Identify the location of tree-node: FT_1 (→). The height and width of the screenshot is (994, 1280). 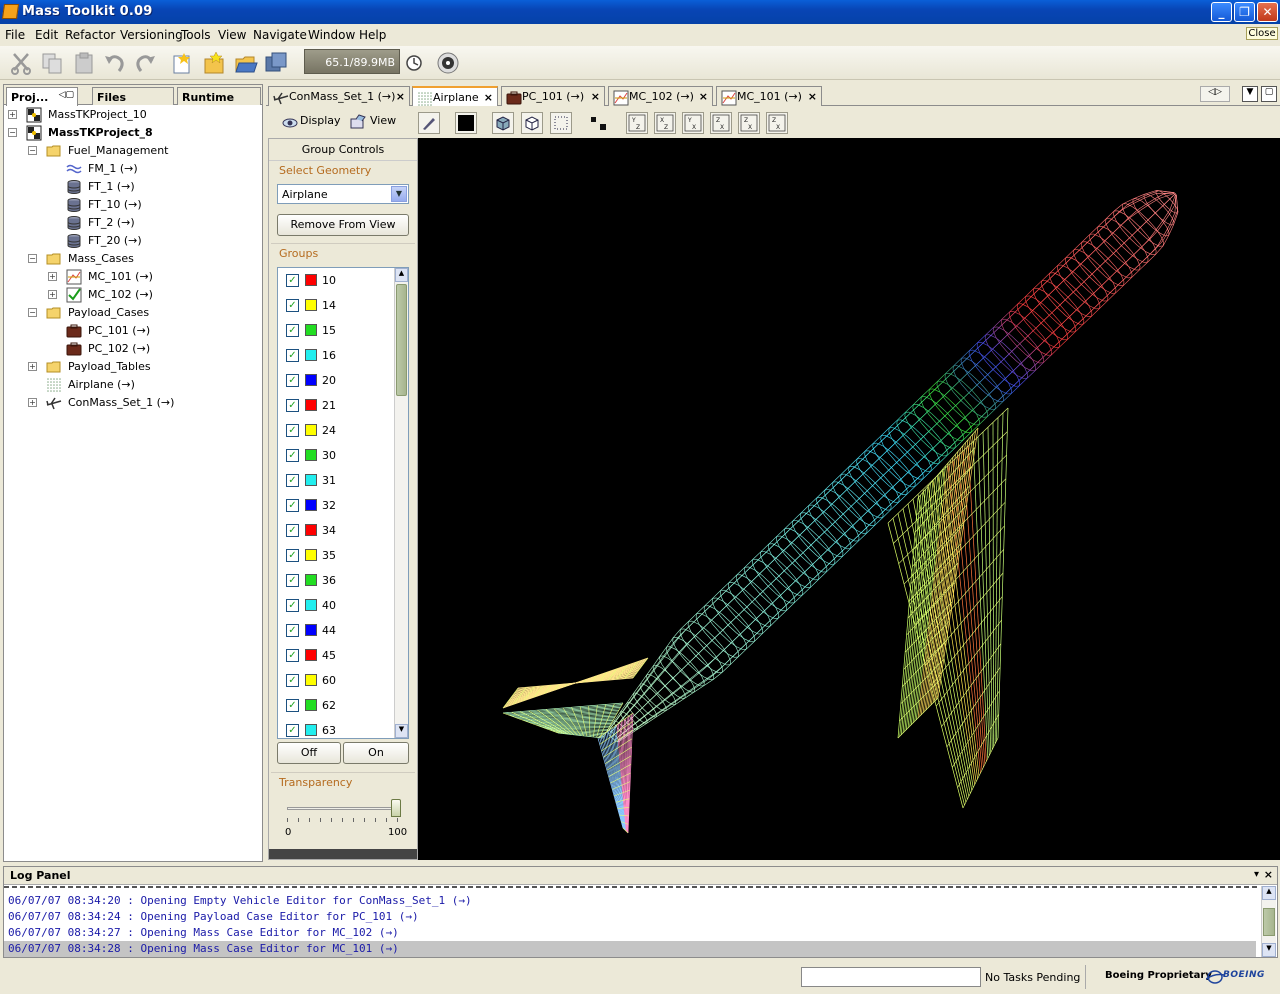
(132, 187).